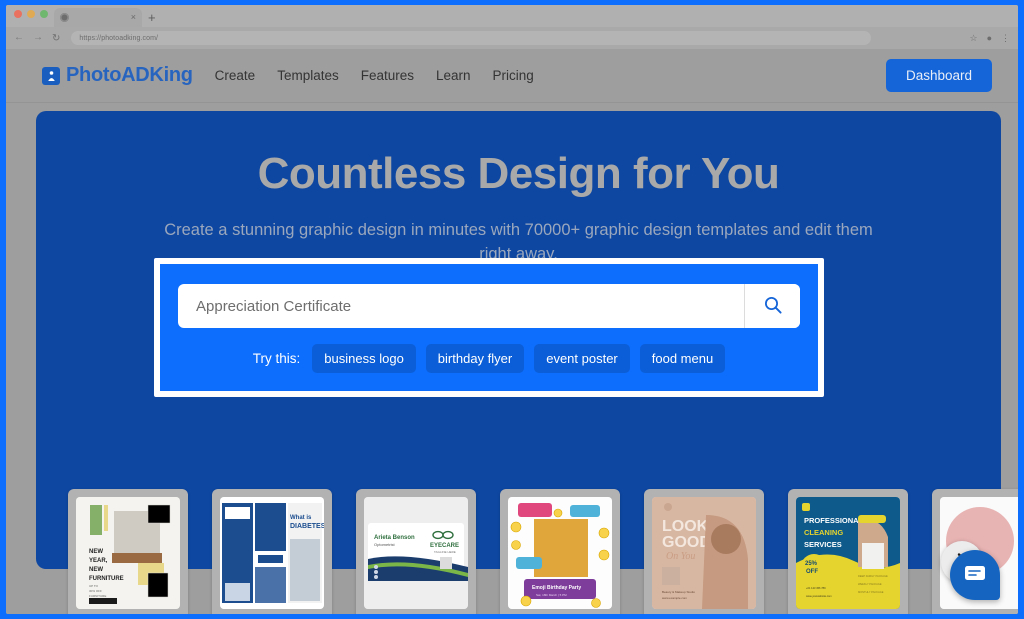 The image size is (1024, 619). I want to click on svg-text: PROFESSIONAL, so click(834, 520).